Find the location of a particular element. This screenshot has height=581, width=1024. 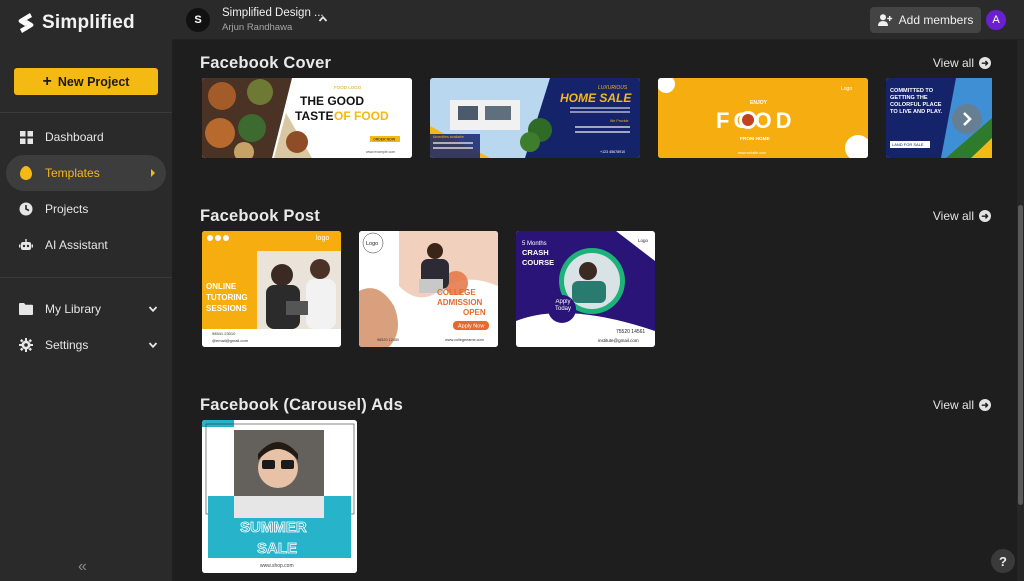

user-avatar: A is located at coordinates (996, 20).